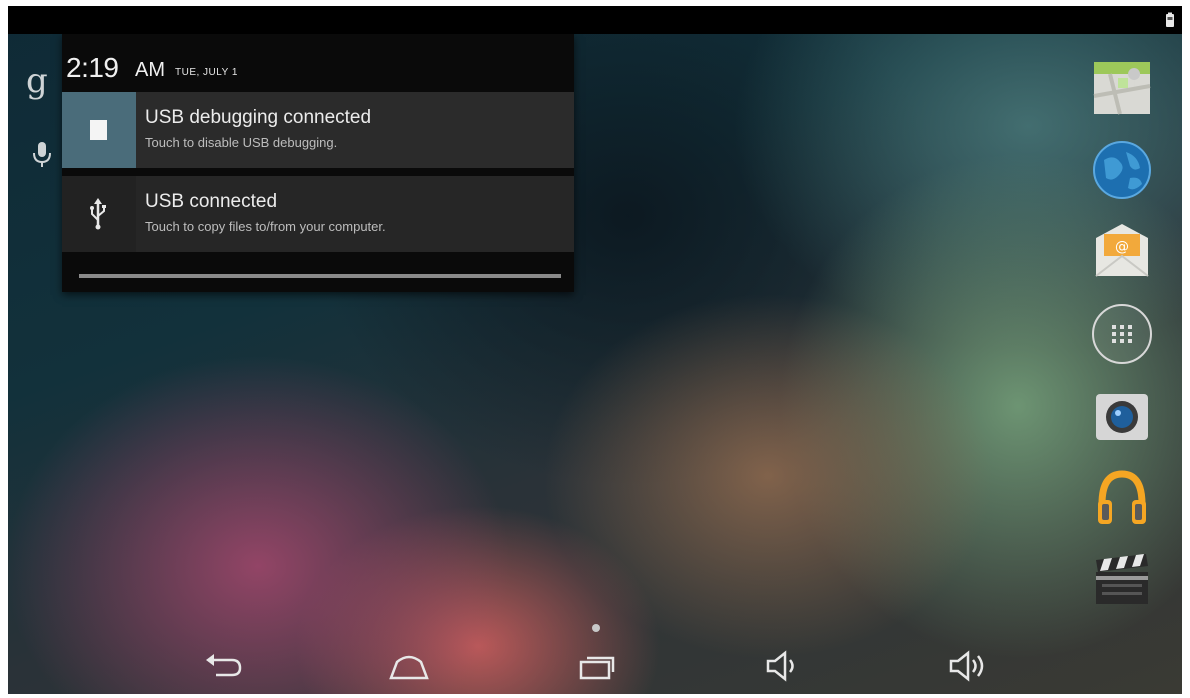 The width and height of the screenshot is (1190, 698). I want to click on usb-icon, so click(98, 214).